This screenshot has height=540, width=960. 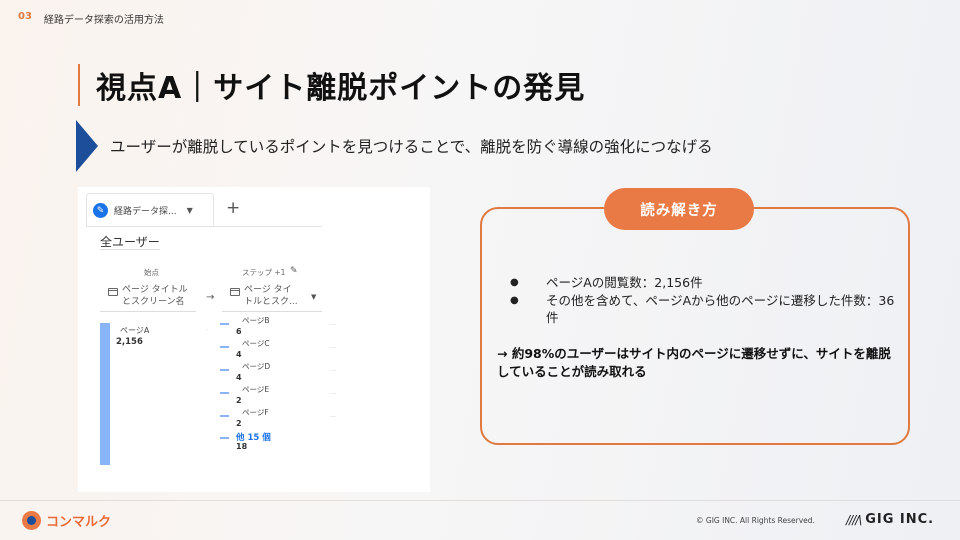 I want to click on company-logo: ////\ GIG INC., so click(x=890, y=519).